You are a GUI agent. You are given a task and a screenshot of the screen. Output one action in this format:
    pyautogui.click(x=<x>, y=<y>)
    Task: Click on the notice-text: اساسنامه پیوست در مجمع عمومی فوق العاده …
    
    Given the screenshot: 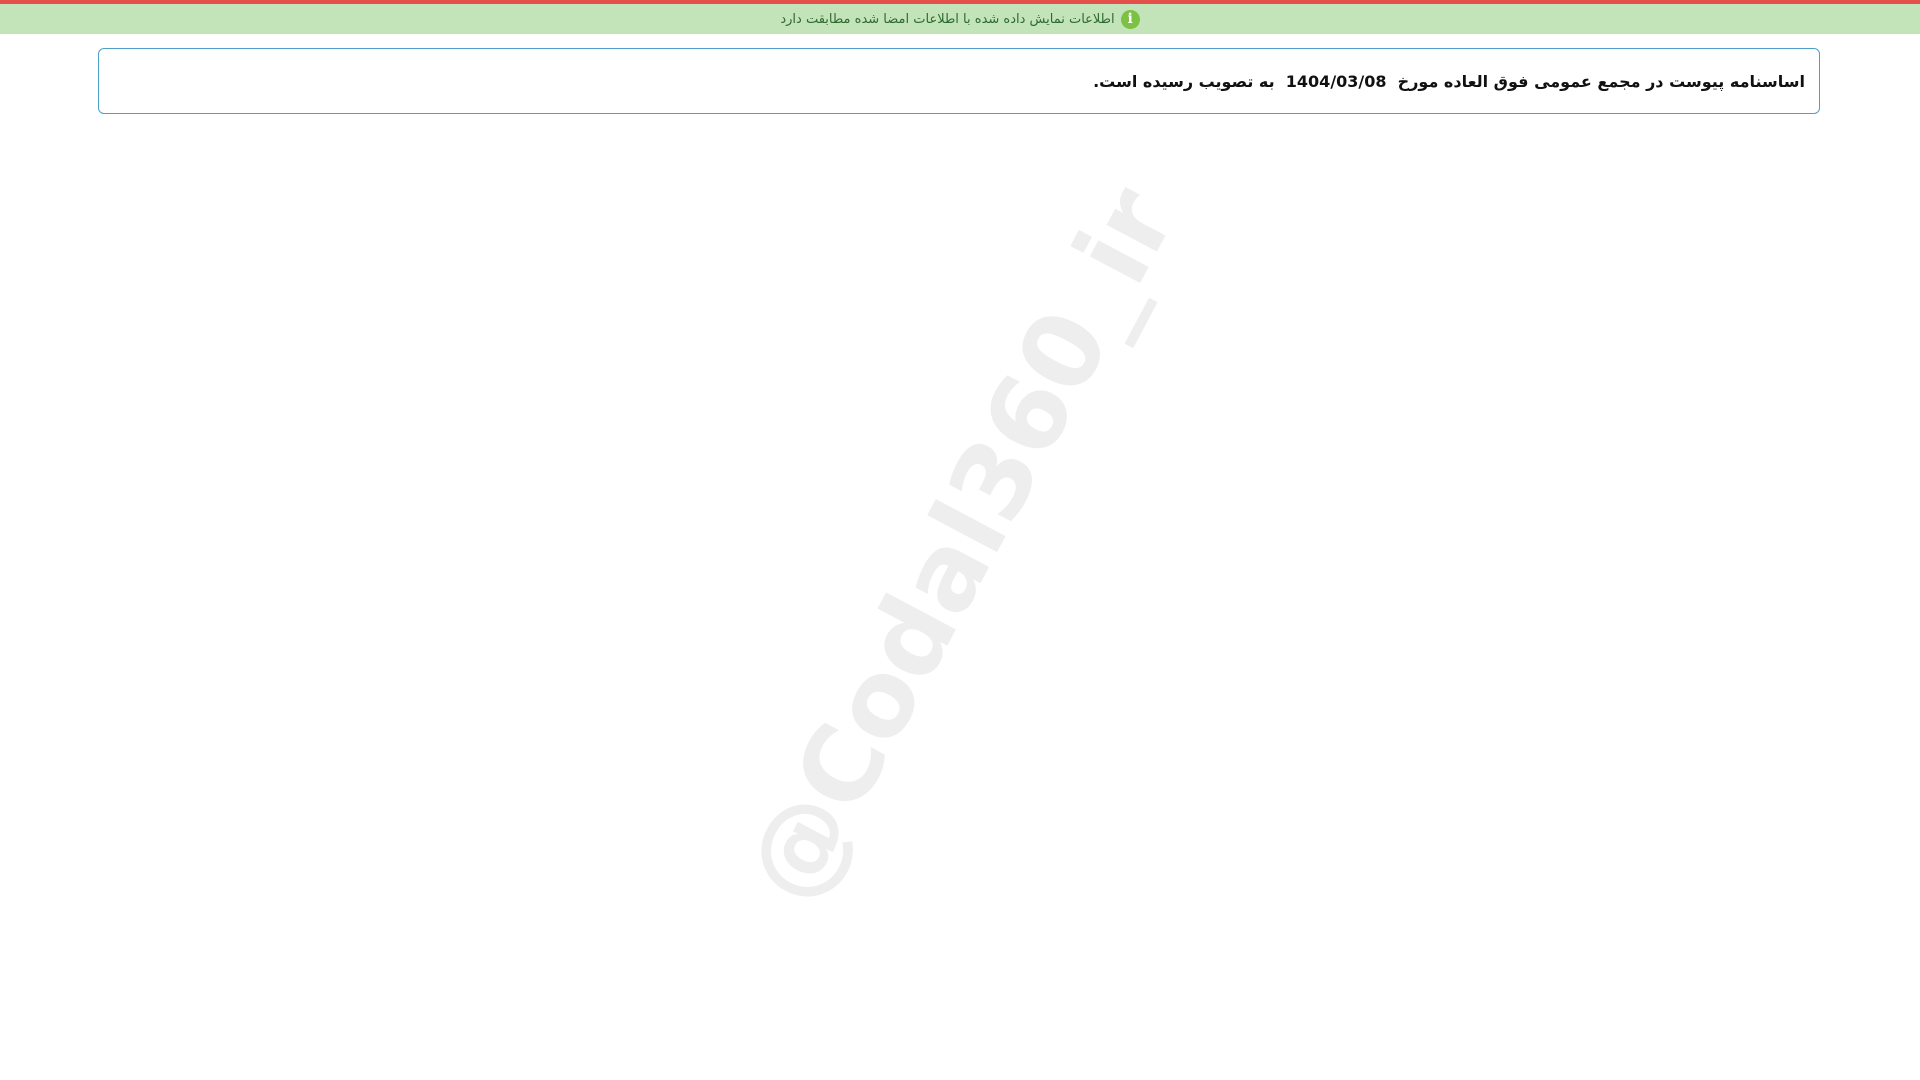 What is the action you would take?
    pyautogui.click(x=1449, y=81)
    